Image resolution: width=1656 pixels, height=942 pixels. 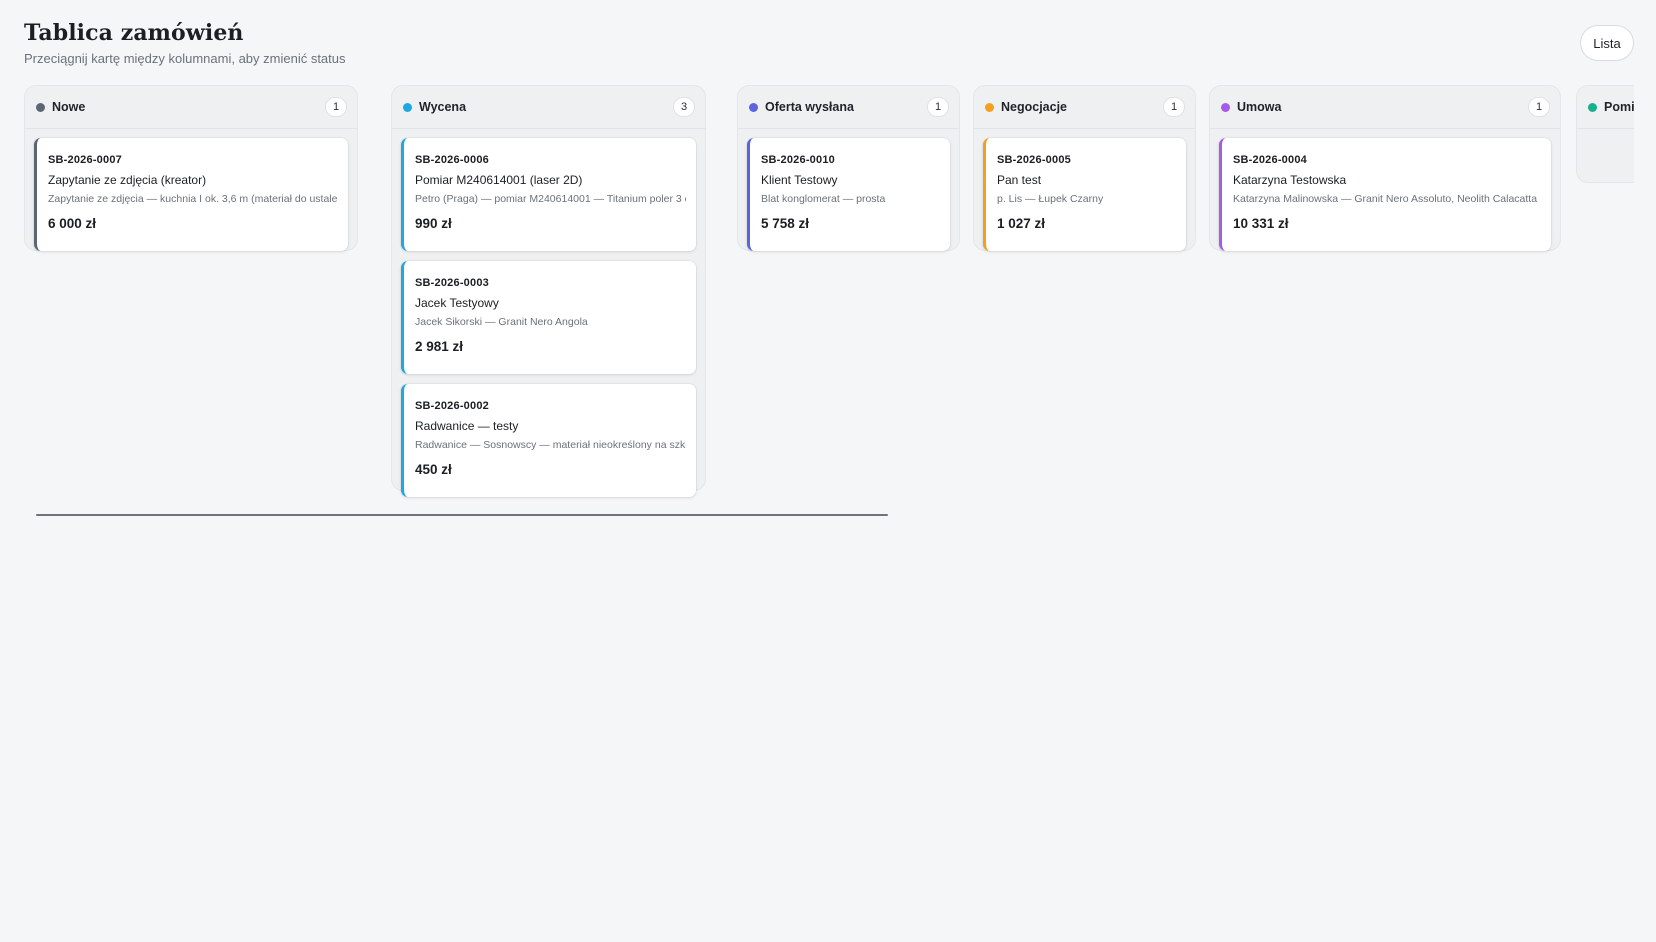 I want to click on order-id: SB-2026-0007, so click(x=85, y=160).